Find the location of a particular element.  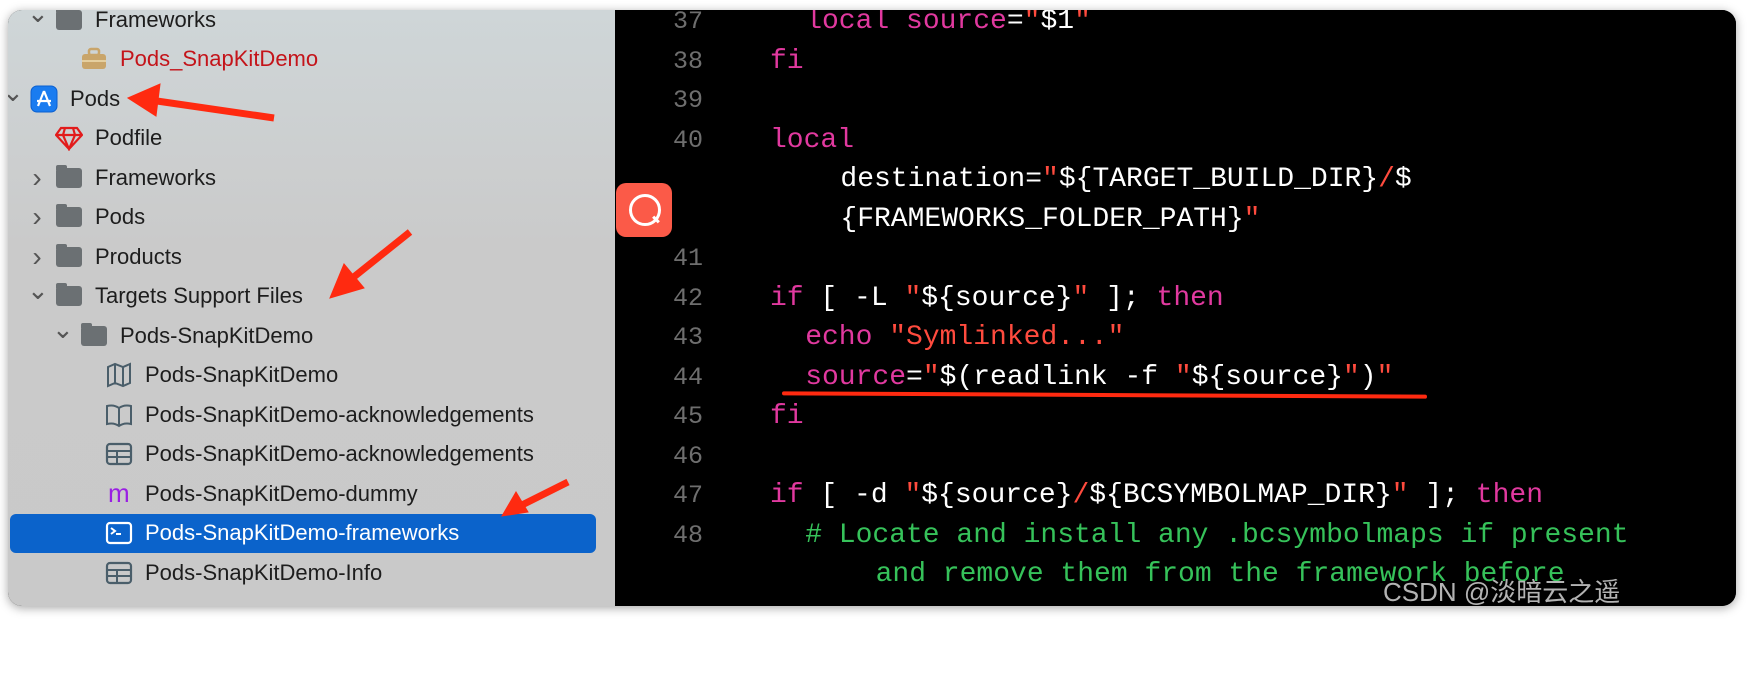

arrow-to-targets-support-files is located at coordinates (371, 264).